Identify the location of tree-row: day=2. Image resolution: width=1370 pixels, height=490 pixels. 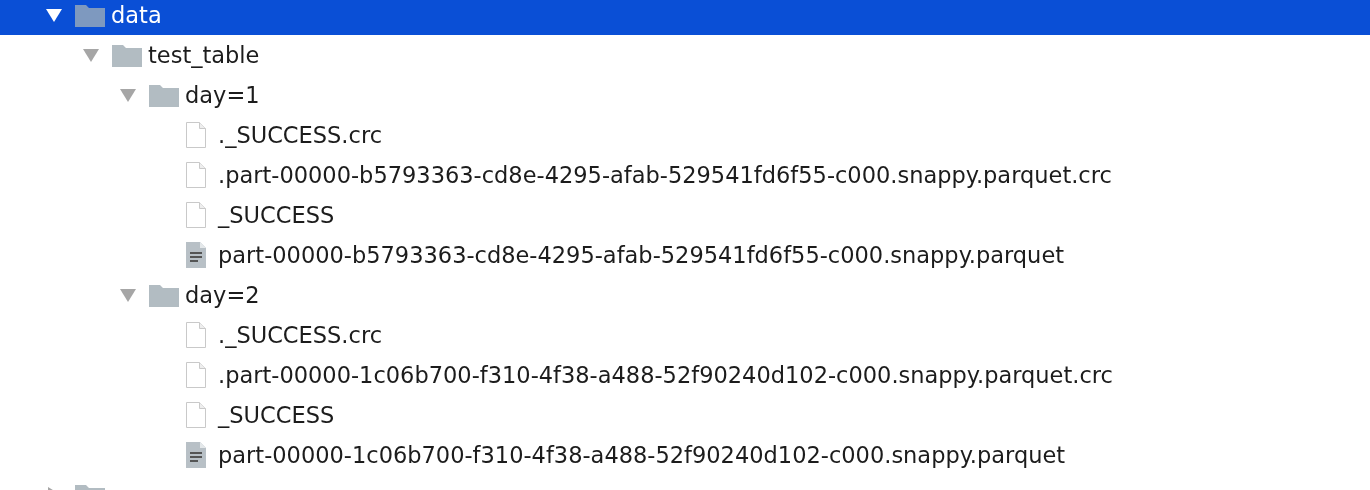
(685, 295).